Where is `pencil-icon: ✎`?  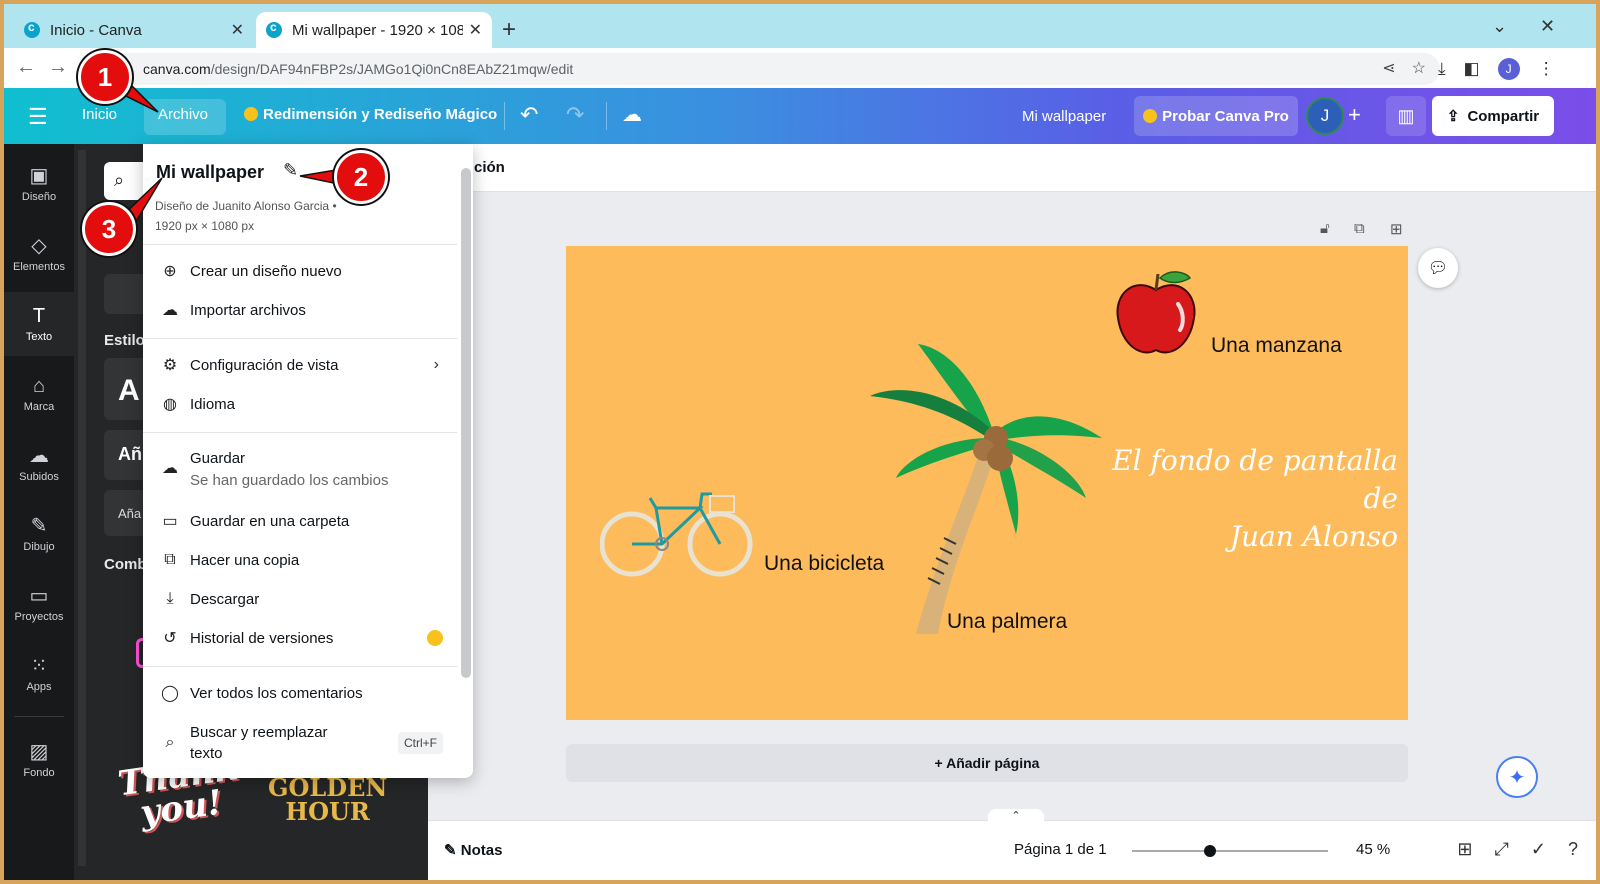
pencil-icon: ✎ is located at coordinates (290, 170).